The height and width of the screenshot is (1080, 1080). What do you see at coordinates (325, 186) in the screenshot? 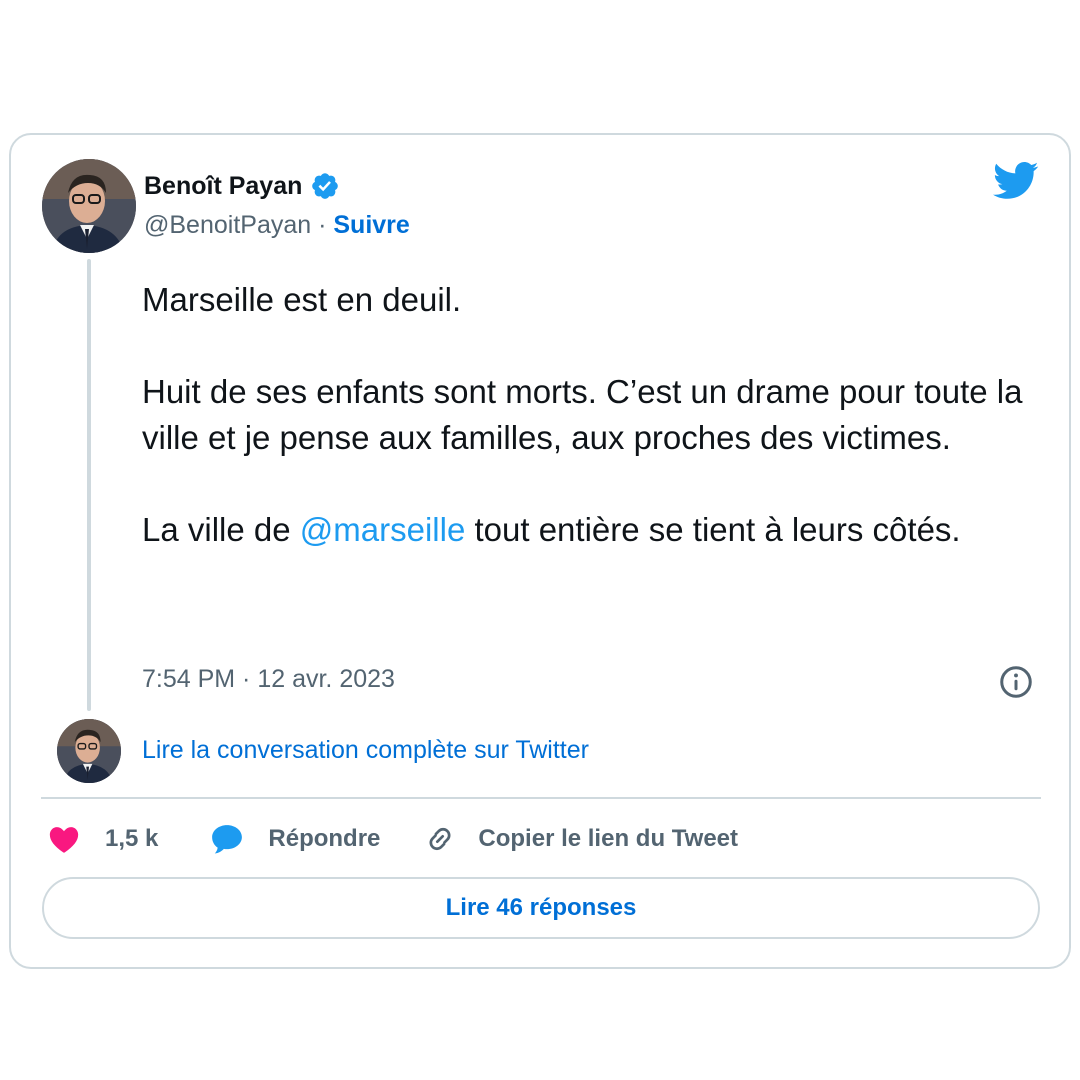
I see `verified-badge-icon` at bounding box center [325, 186].